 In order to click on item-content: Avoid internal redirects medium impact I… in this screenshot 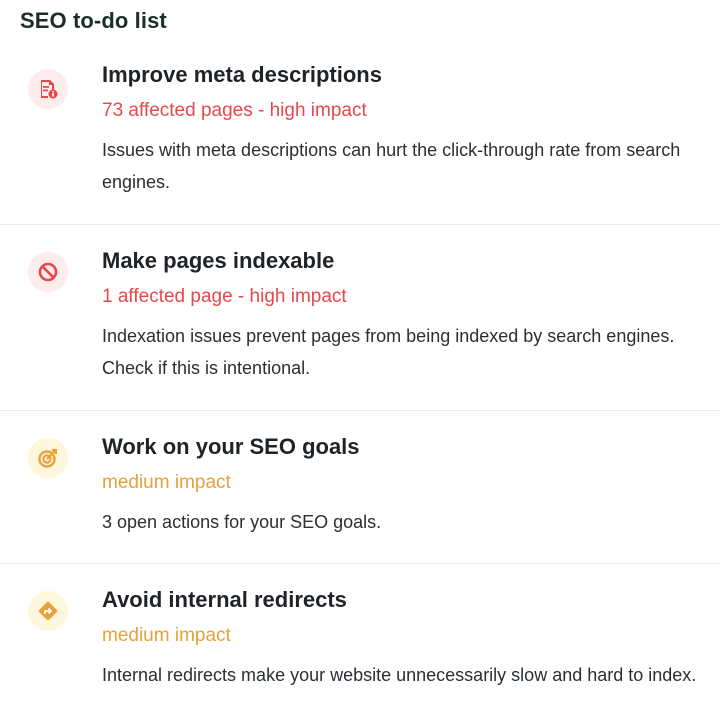, I will do `click(401, 638)`.